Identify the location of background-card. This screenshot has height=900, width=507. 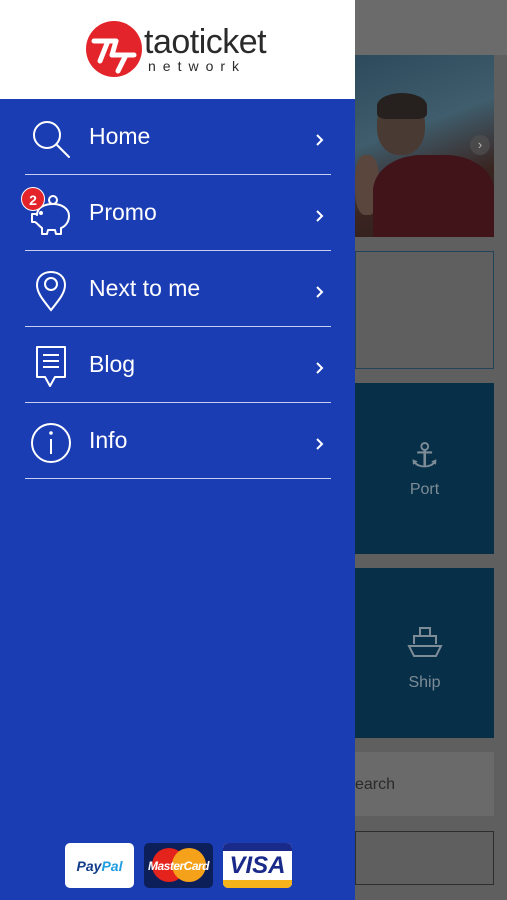
(424, 310).